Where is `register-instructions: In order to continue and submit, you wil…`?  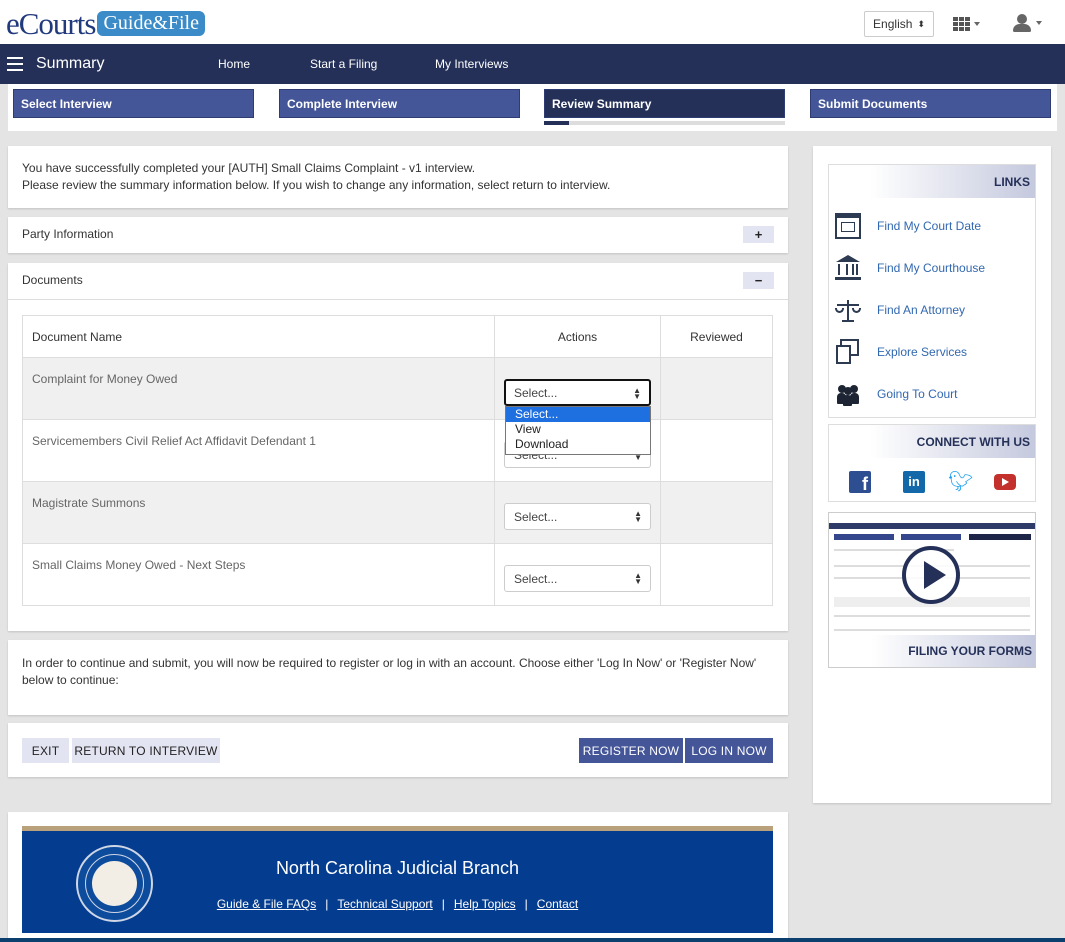 register-instructions: In order to continue and submit, you wil… is located at coordinates (398, 677).